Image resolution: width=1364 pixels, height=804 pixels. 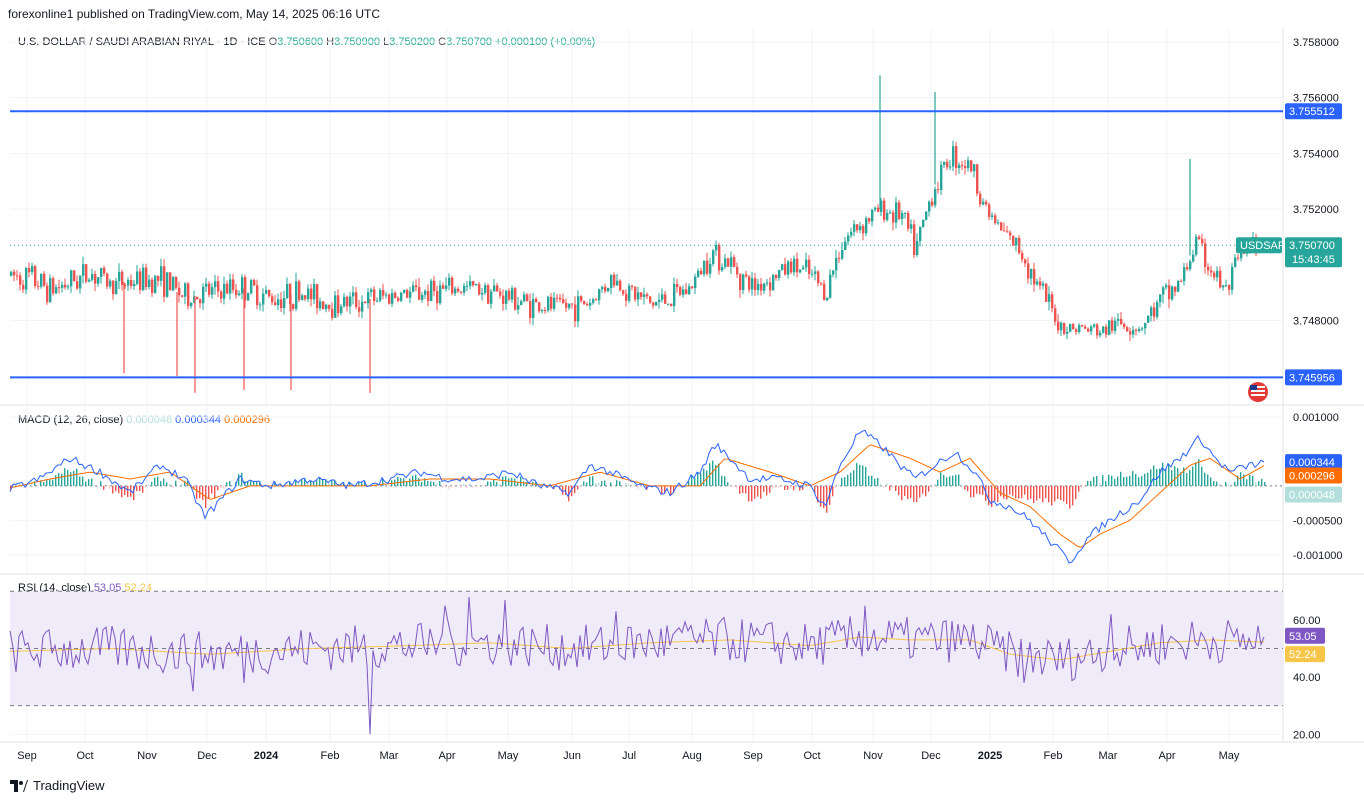 I want to click on rsi-ma-value-tag: 52.24, so click(x=1303, y=655).